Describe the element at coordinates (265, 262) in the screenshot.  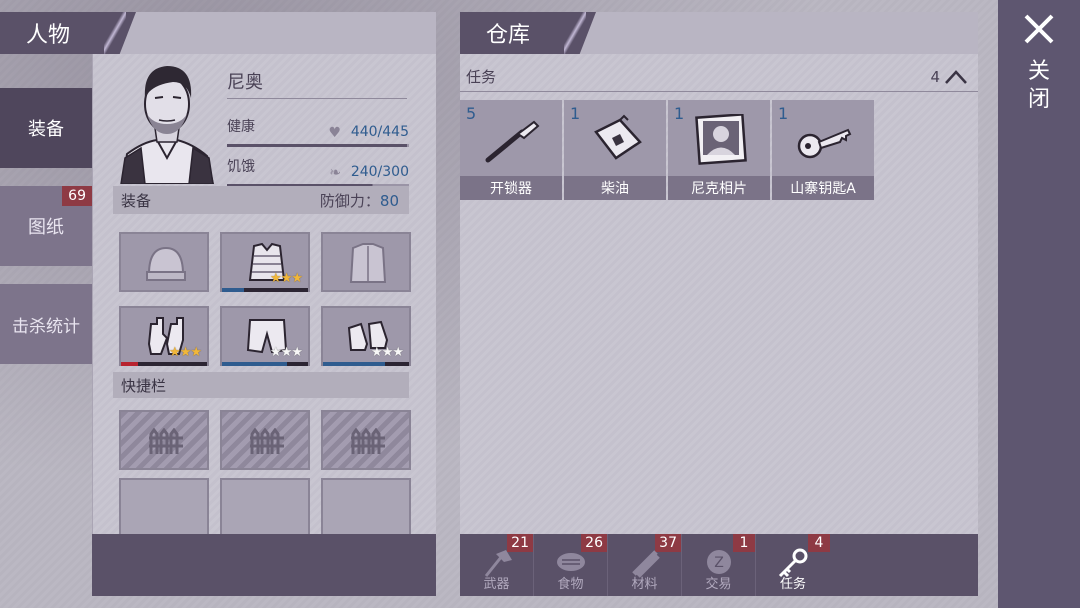
I see `equip-slot-body: ★★★` at that location.